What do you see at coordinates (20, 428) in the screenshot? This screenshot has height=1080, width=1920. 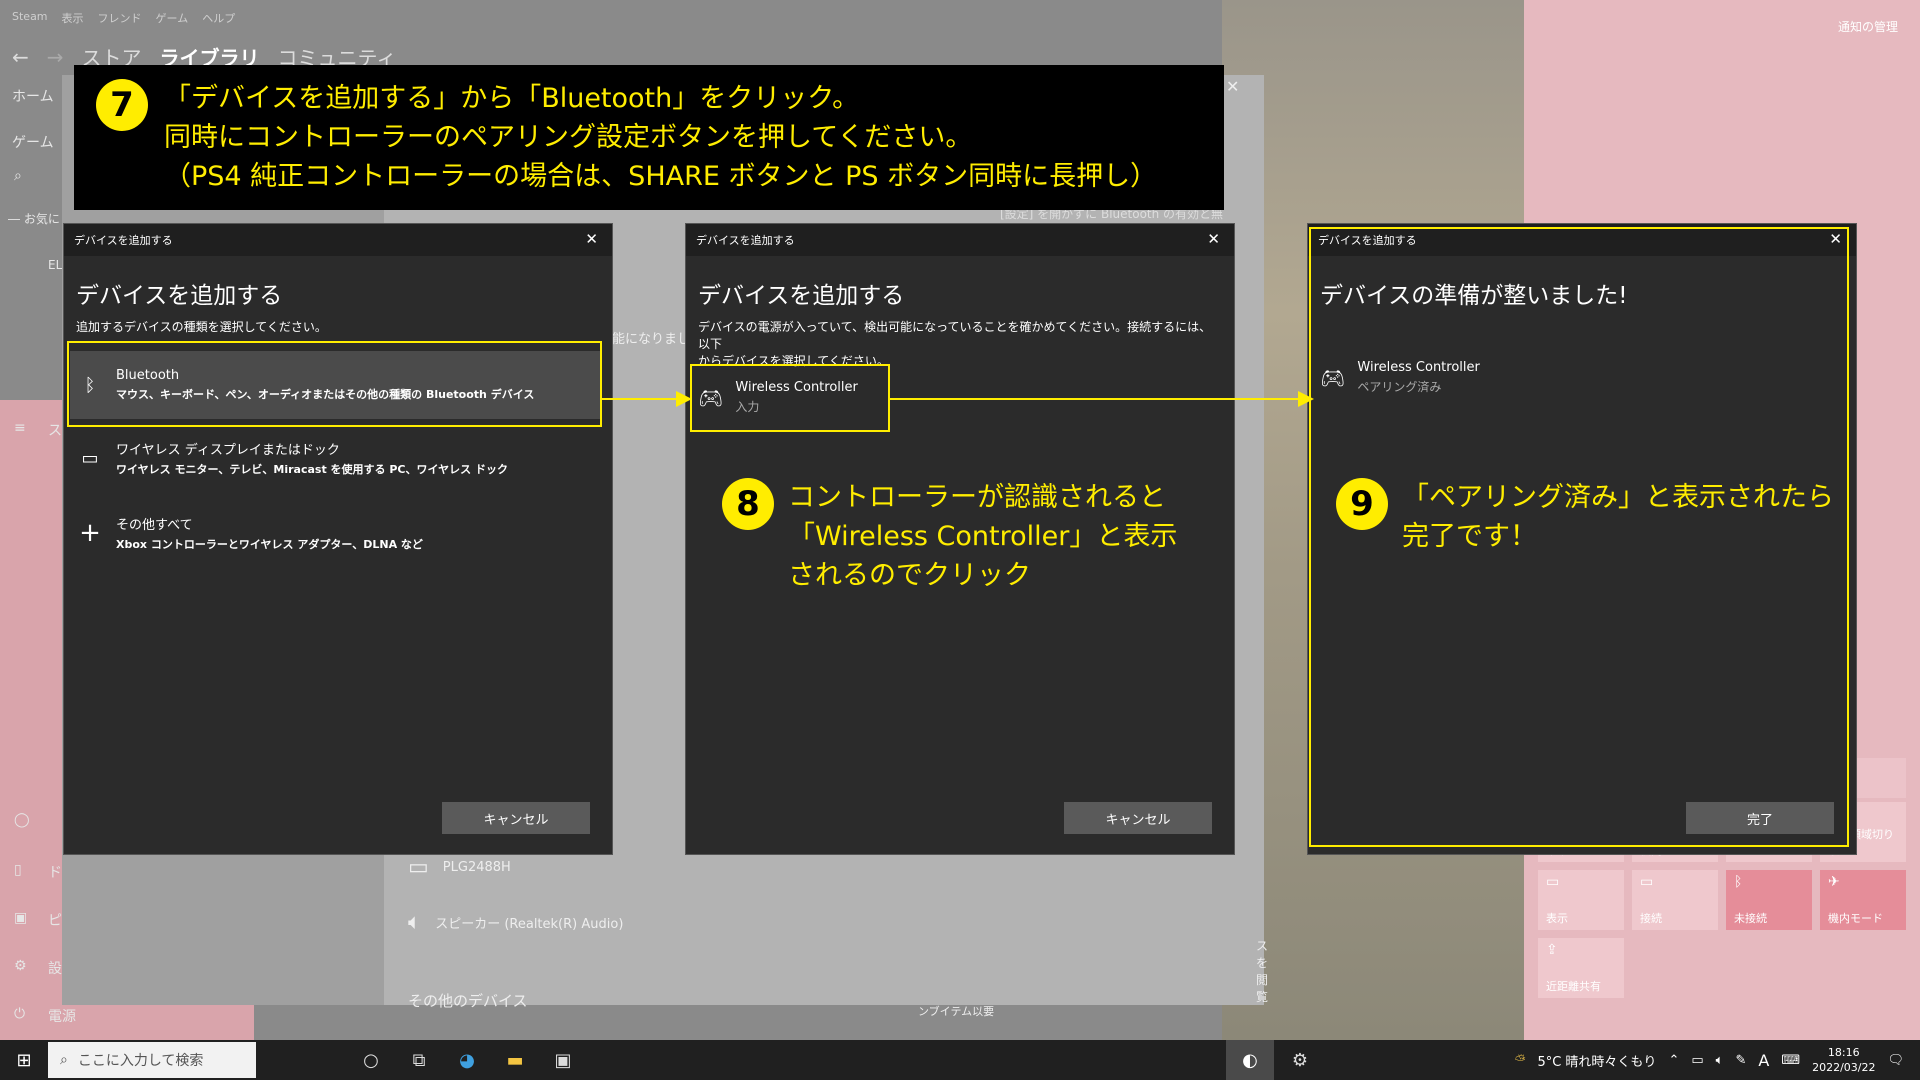 I see `menu-icon: ≡` at bounding box center [20, 428].